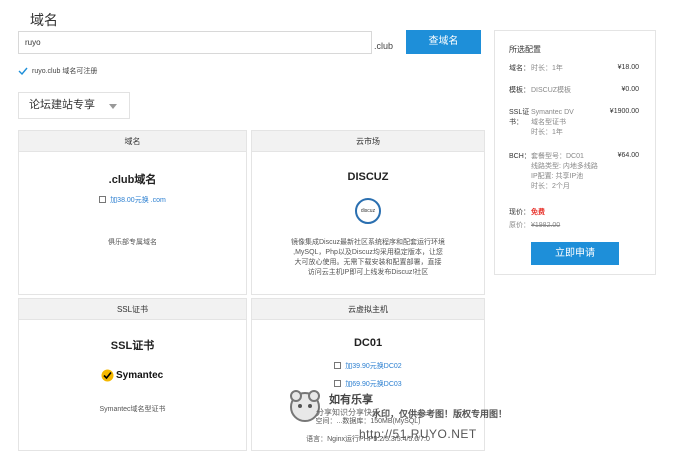  What do you see at coordinates (546, 225) in the screenshot?
I see `orig-price-value: ¥1982.00` at bounding box center [546, 225].